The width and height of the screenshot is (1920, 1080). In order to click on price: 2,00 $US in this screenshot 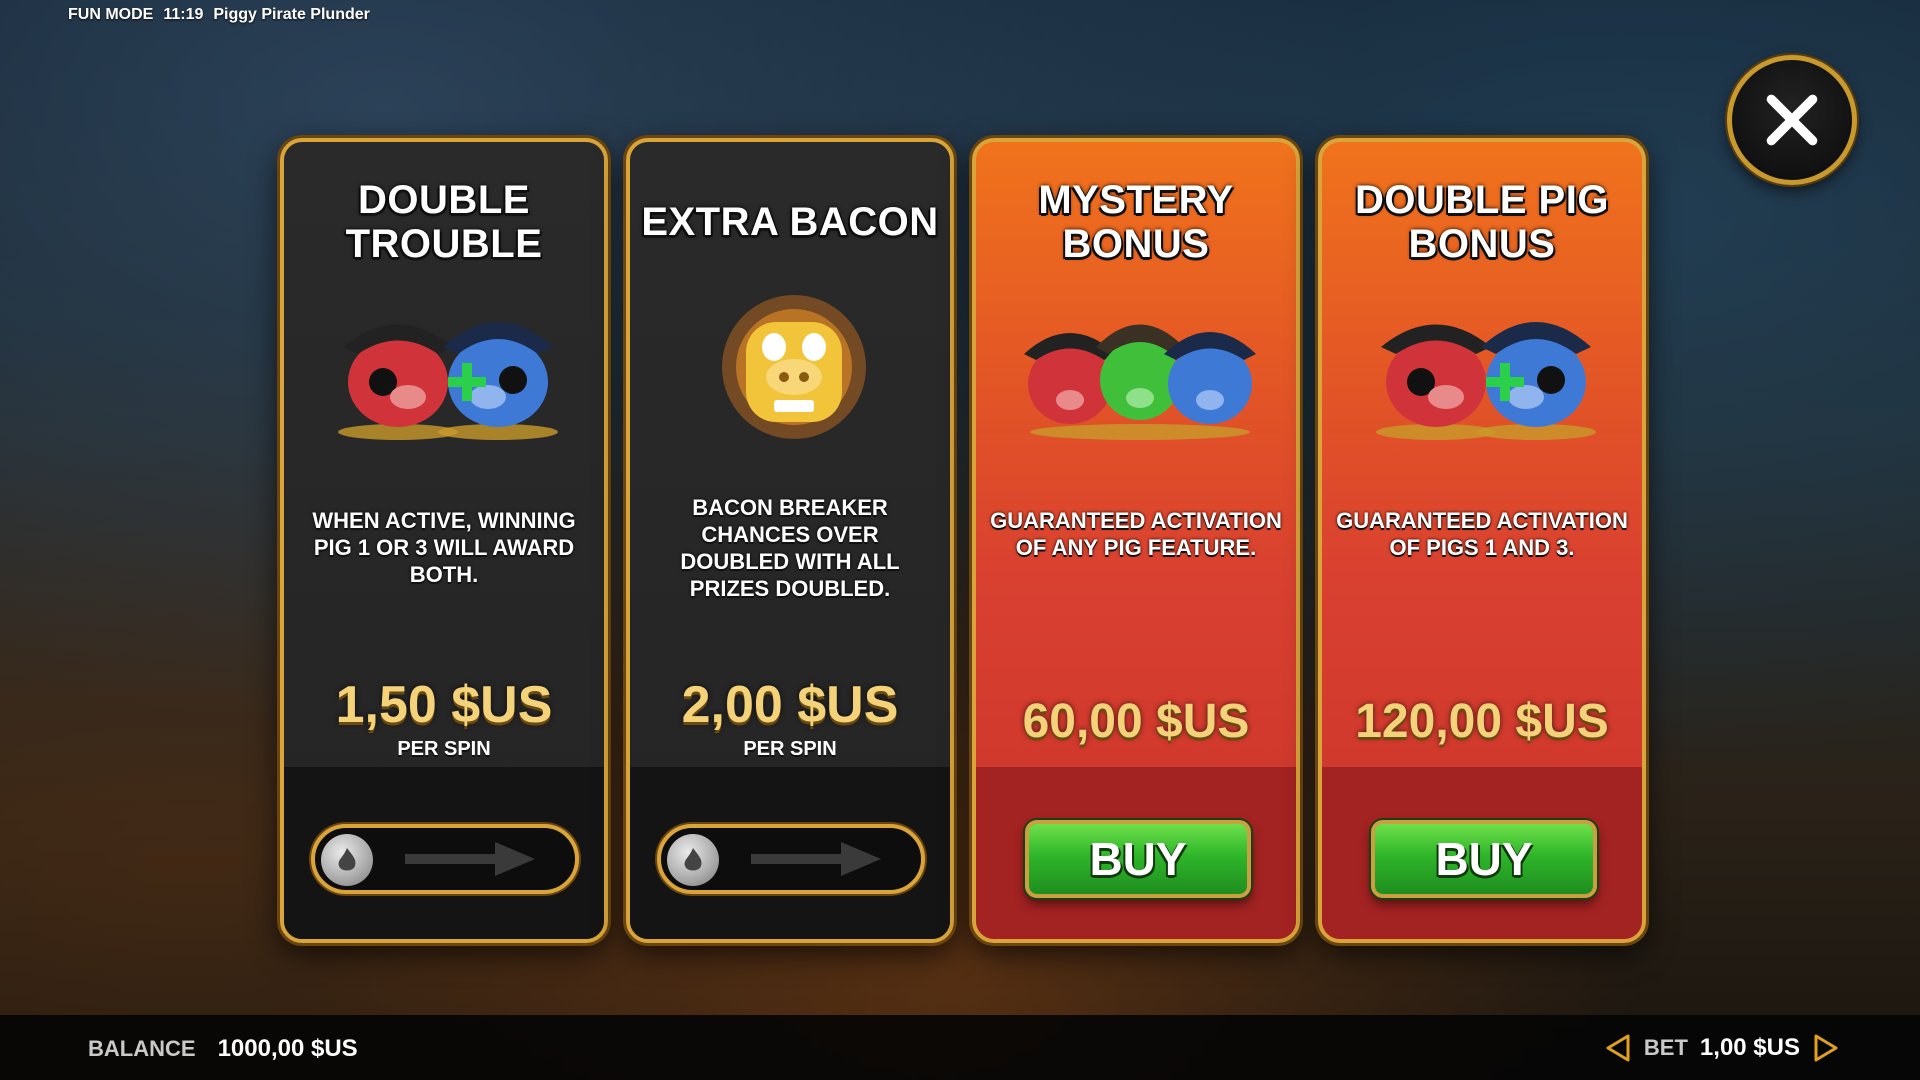, I will do `click(790, 705)`.